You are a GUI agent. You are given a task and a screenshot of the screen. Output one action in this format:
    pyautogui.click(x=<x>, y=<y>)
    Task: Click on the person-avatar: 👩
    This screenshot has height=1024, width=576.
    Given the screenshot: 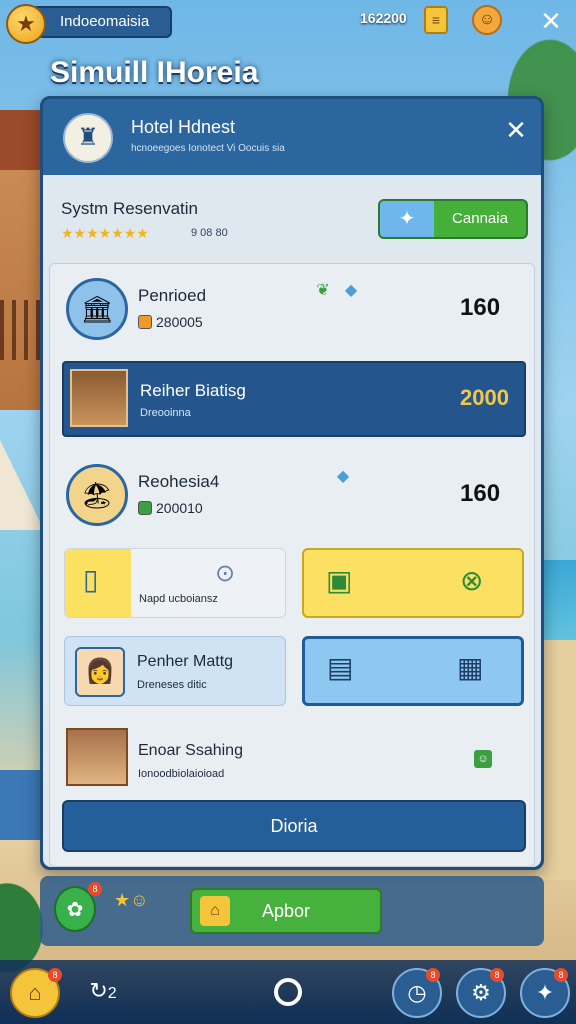 What is the action you would take?
    pyautogui.click(x=100, y=672)
    